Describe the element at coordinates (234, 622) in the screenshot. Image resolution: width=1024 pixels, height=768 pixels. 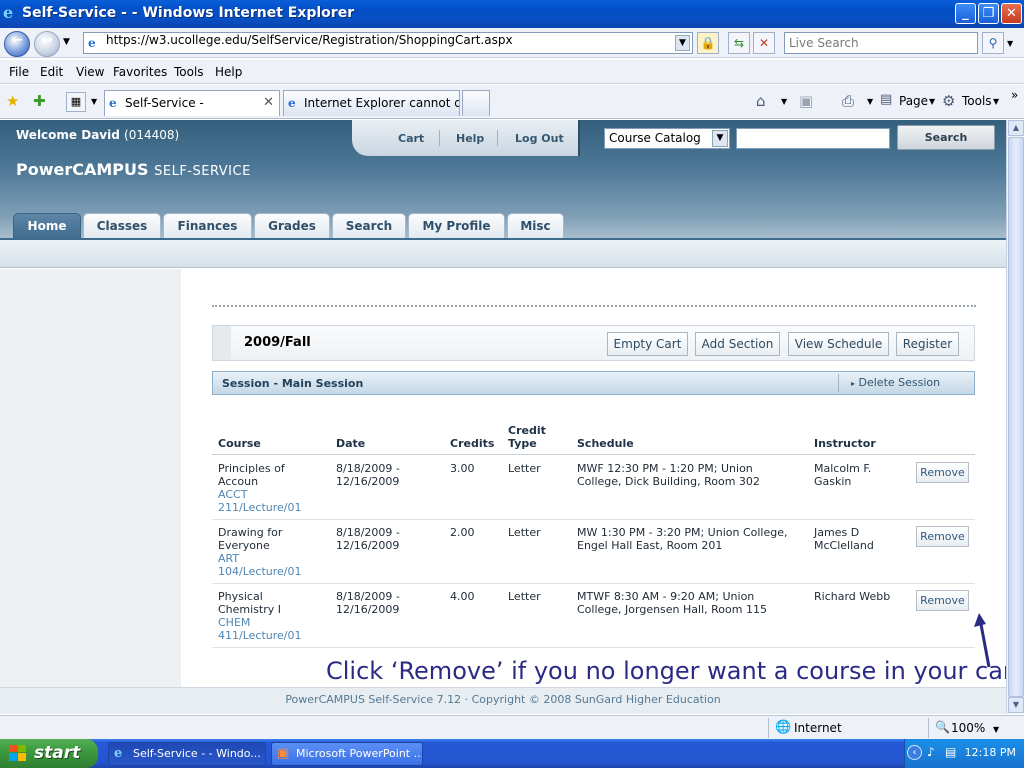
I see `course-code-link: CHEM` at that location.